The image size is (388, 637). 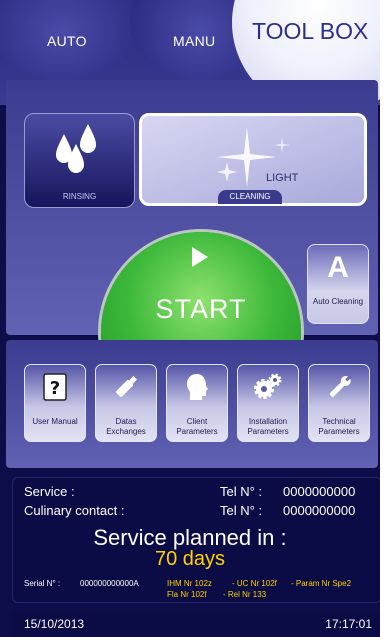 I want to click on tab-manu-label: MANU, so click(x=194, y=41).